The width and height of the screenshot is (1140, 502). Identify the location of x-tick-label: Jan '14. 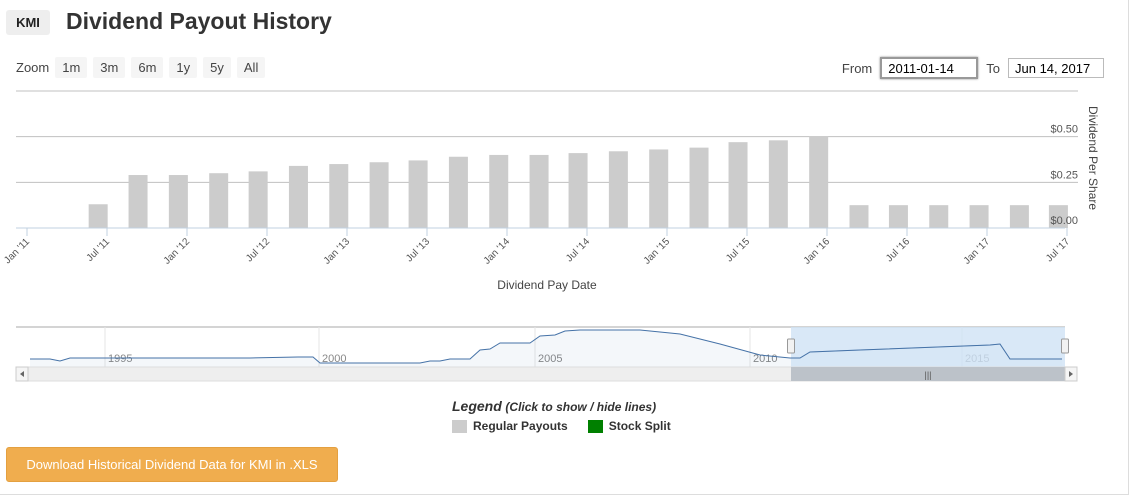
(497, 251).